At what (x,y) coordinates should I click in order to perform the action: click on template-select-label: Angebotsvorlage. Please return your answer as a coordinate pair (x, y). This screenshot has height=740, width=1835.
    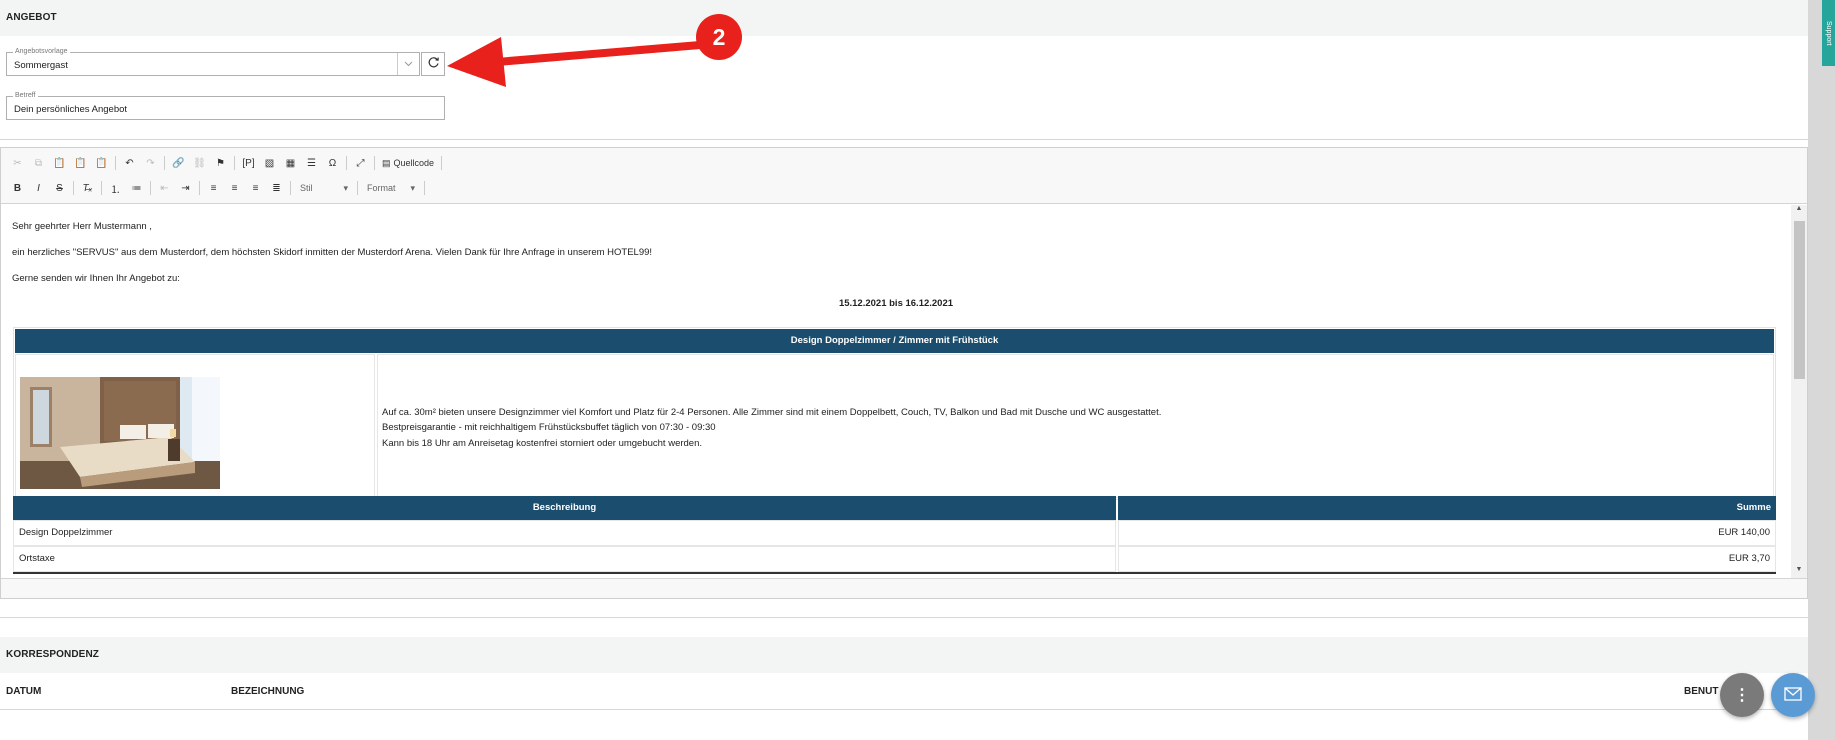
    Looking at the image, I should click on (41, 51).